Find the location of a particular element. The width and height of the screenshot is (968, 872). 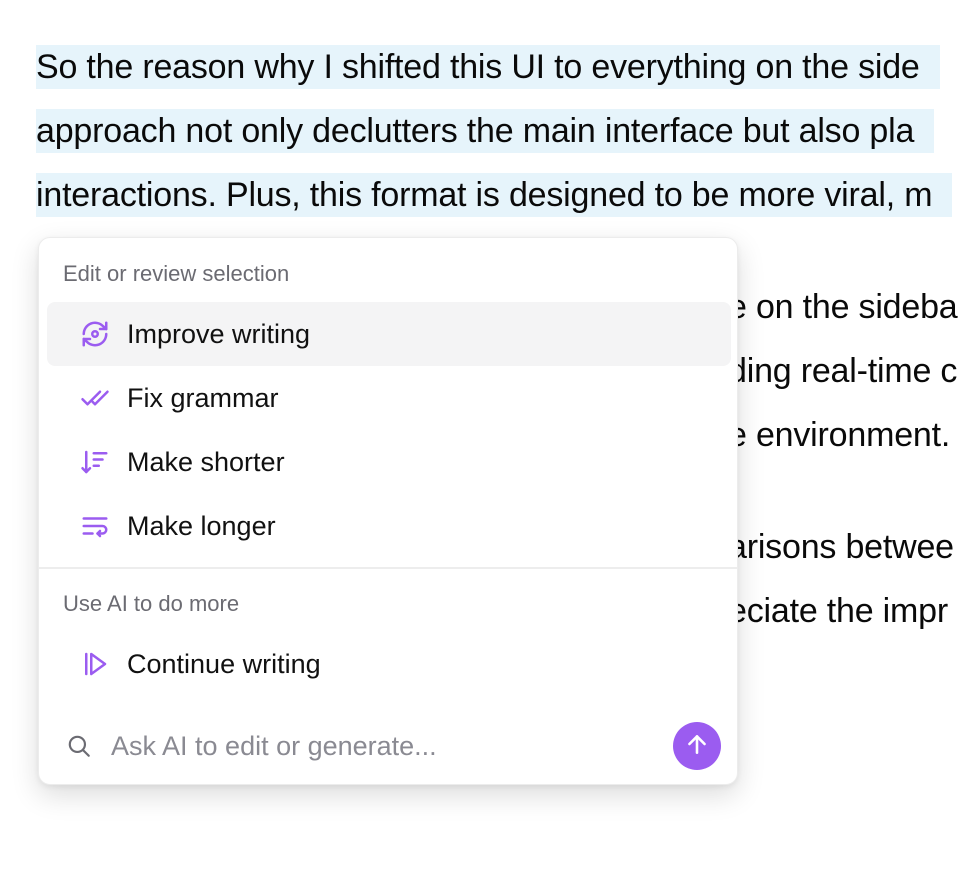

menu-item-improve-writing: Improve writing is located at coordinates (389, 334).